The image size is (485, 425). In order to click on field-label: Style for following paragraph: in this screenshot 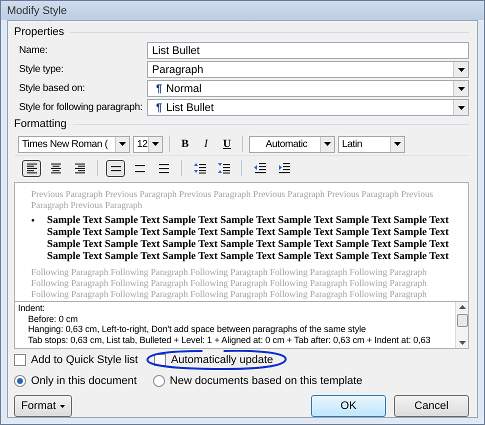, I will do `click(81, 107)`.